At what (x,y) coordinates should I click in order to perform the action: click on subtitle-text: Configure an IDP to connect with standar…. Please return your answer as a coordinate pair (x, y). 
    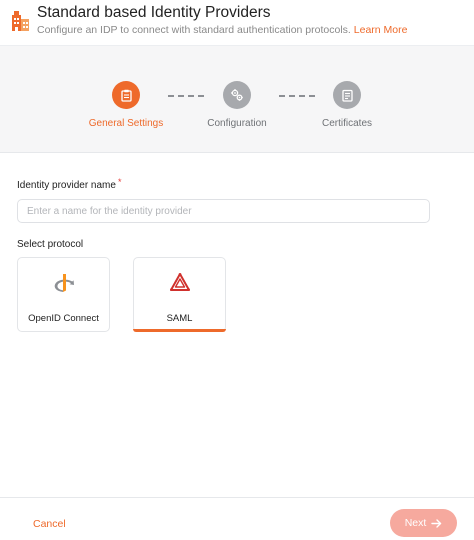
    Looking at the image, I should click on (194, 30).